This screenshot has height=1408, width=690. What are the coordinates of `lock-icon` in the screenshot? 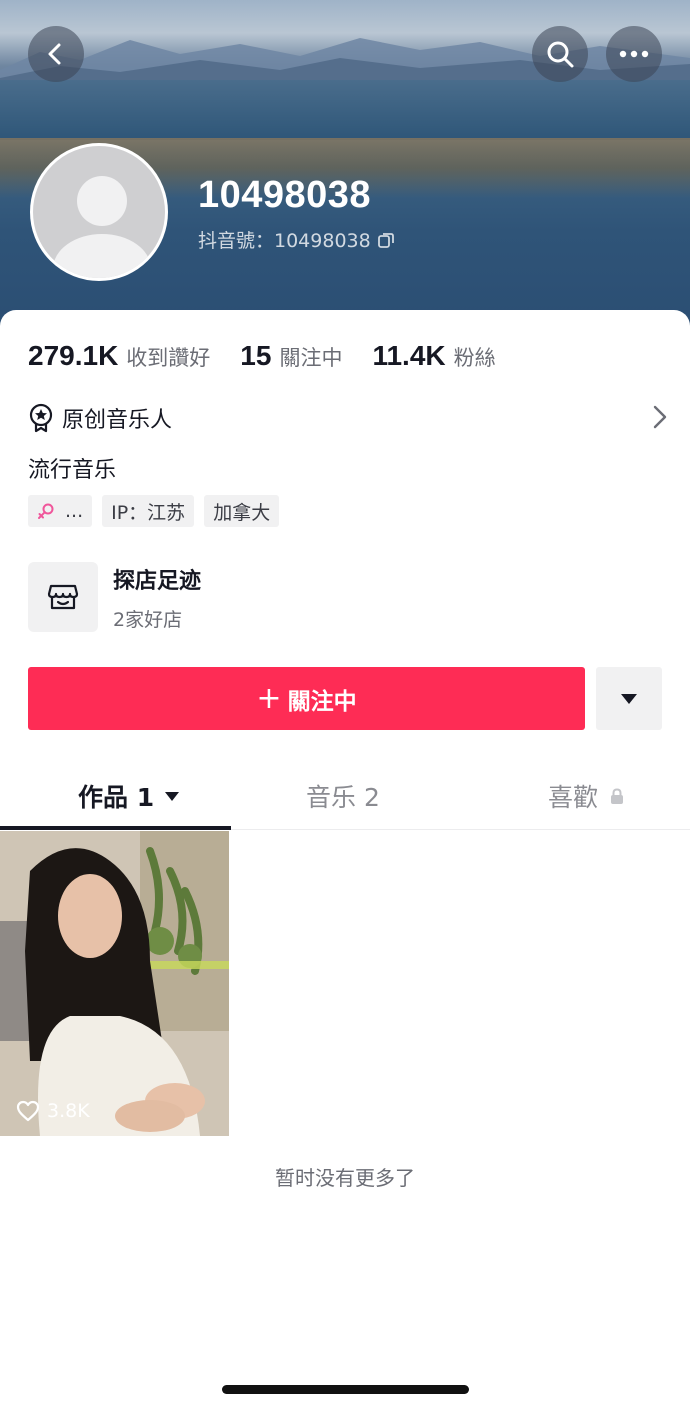 It's located at (617, 795).